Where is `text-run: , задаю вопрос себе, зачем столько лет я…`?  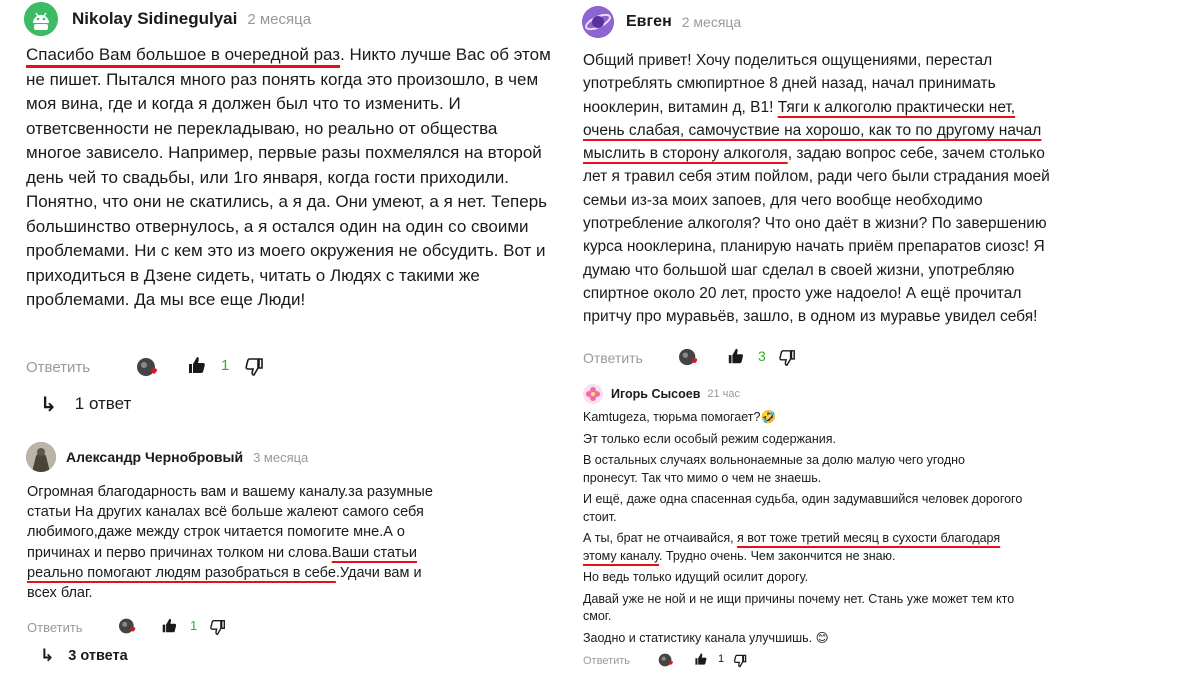 text-run: , задаю вопрос себе, зачем столько лет я… is located at coordinates (816, 235).